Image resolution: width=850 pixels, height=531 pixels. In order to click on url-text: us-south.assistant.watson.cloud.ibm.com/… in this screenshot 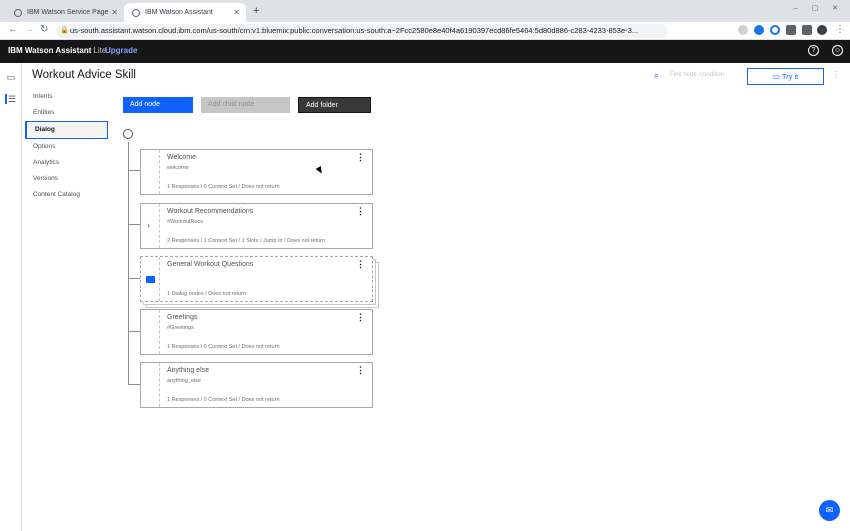, I will do `click(354, 30)`.